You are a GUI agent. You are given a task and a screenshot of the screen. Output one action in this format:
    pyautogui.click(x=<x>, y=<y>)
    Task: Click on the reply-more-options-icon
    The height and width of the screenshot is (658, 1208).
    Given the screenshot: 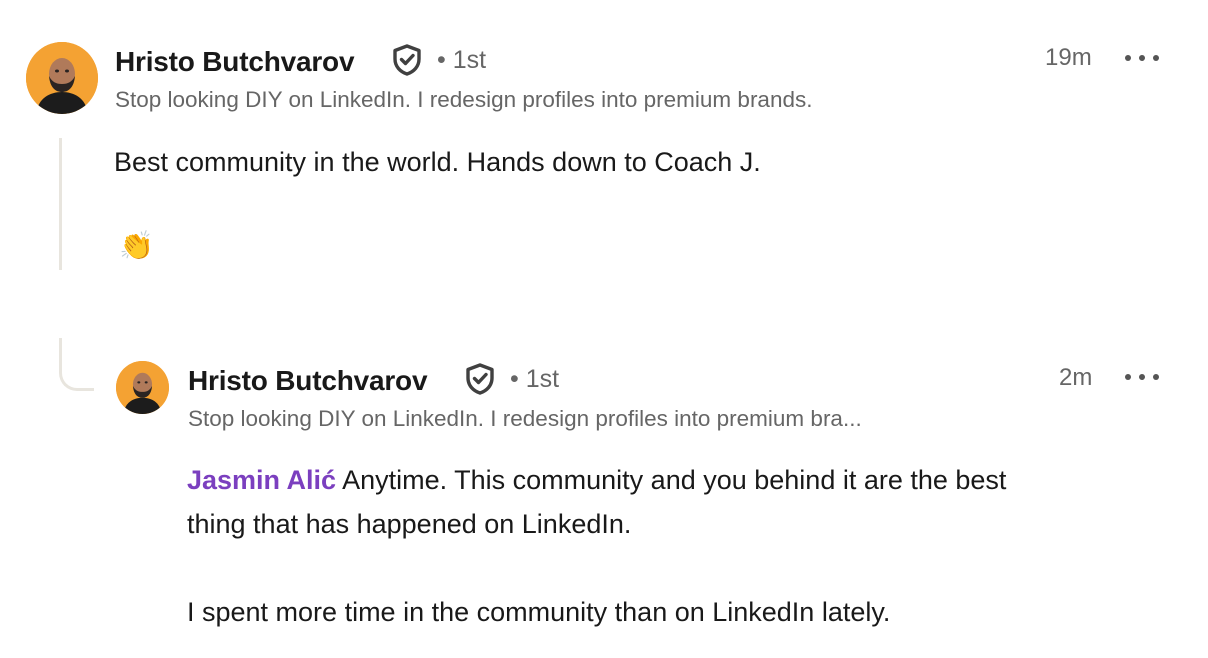 What is the action you would take?
    pyautogui.click(x=1142, y=377)
    